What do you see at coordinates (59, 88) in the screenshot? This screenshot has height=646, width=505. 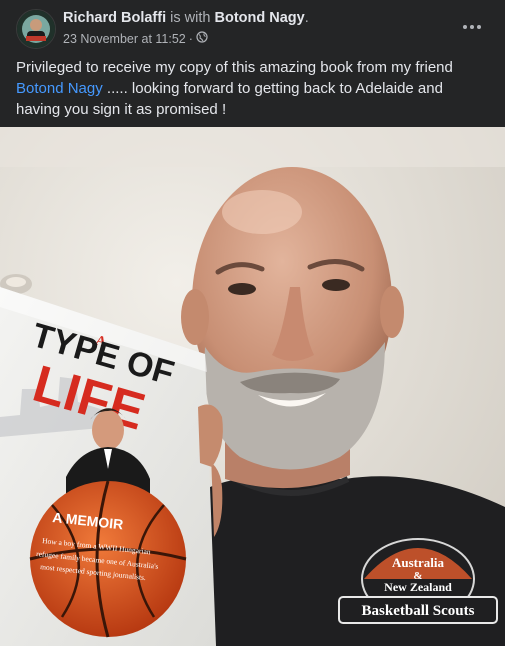 I see `mention-link: Botond Nagy` at bounding box center [59, 88].